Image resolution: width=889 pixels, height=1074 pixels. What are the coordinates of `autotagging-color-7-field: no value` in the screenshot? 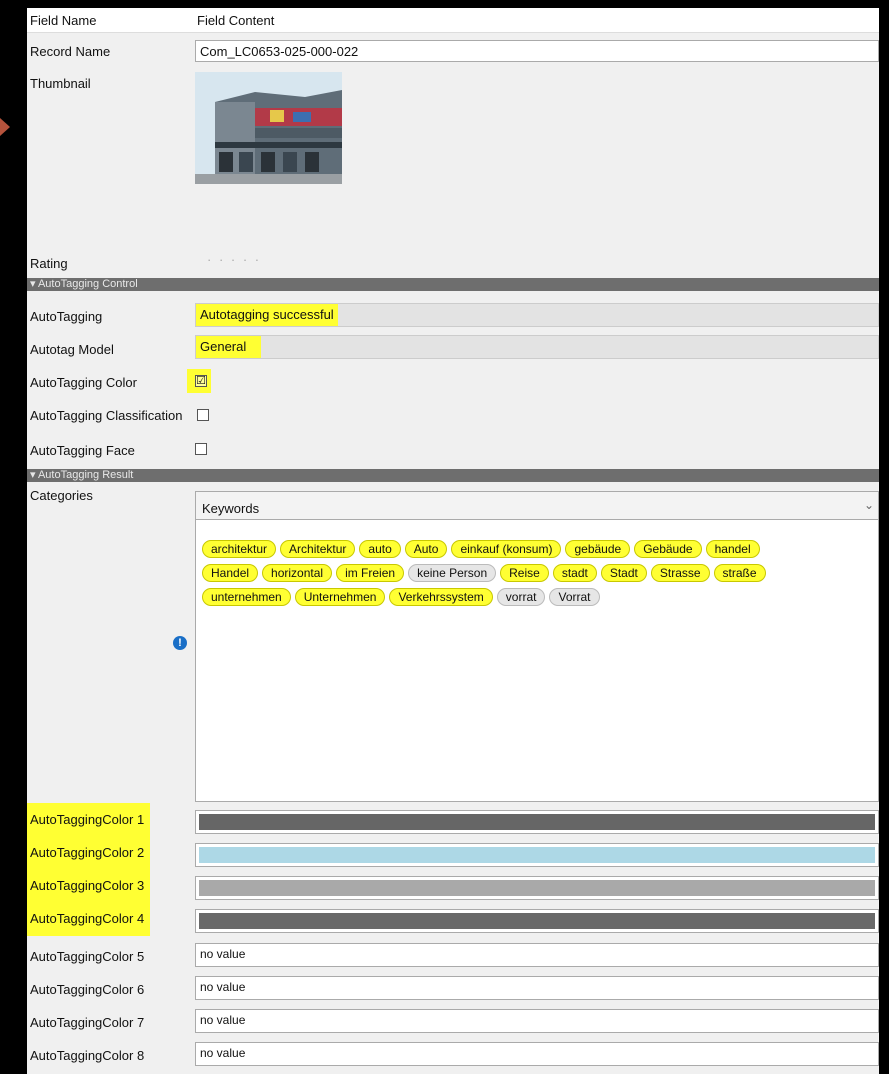 It's located at (537, 1021).